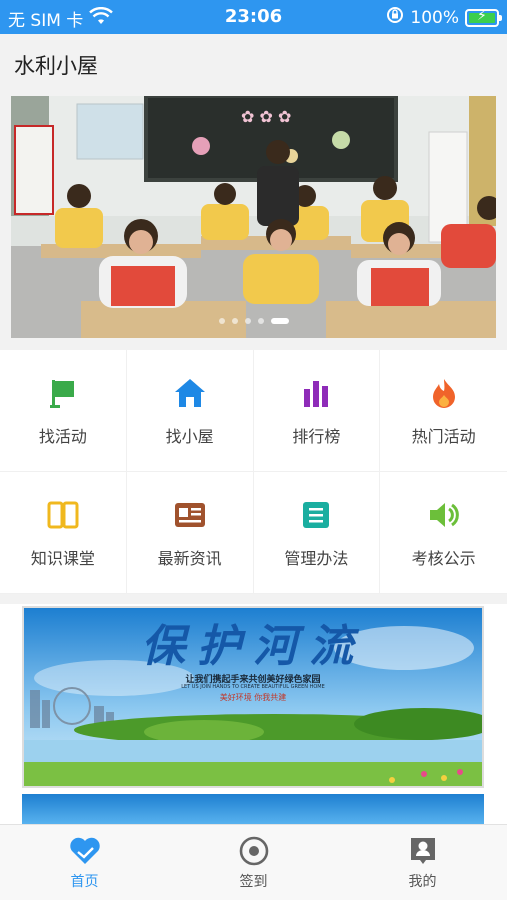 This screenshot has height=900, width=507. Describe the element at coordinates (85, 851) in the screenshot. I see `heart-hands-icon` at that location.